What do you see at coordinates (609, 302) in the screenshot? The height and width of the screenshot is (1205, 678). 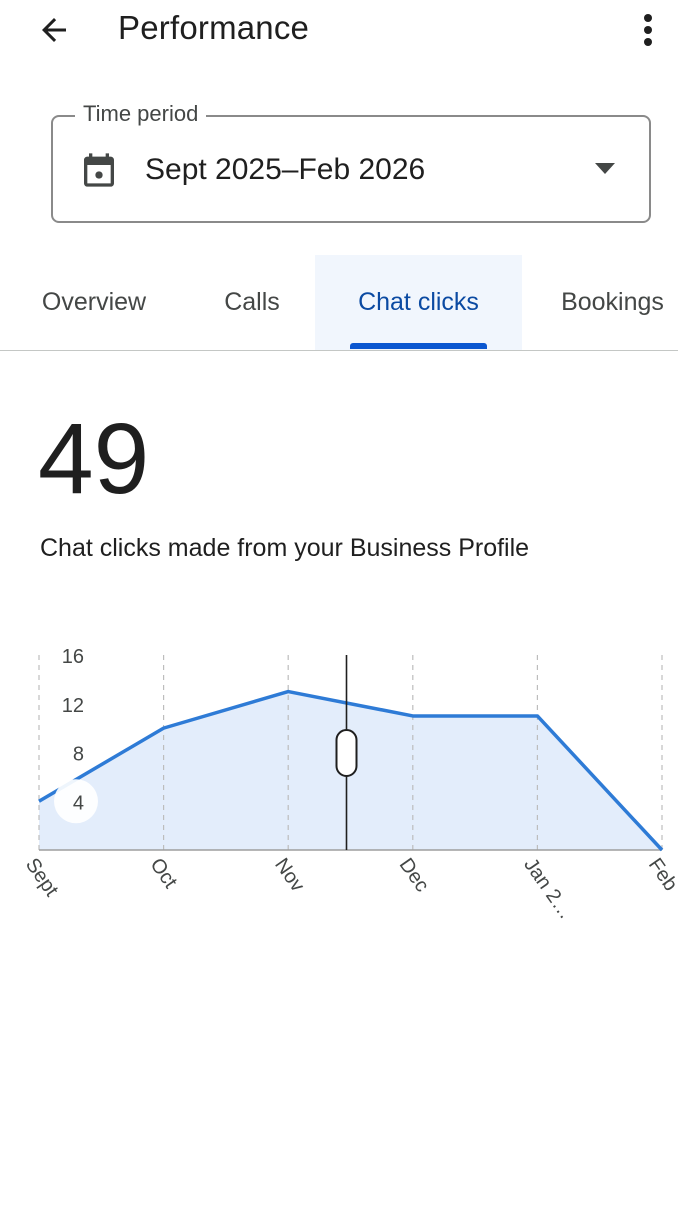 I see `tab-bookings: Bookings` at bounding box center [609, 302].